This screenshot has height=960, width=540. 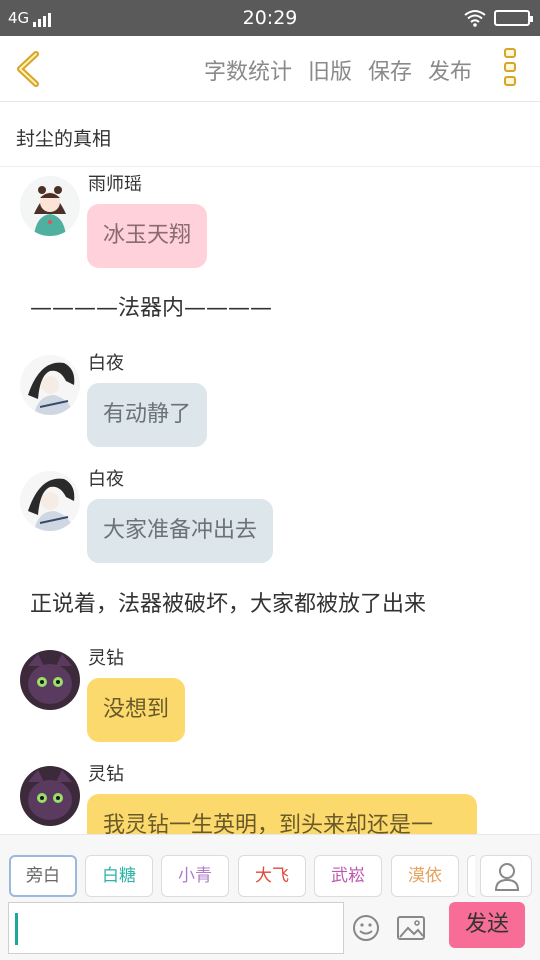 What do you see at coordinates (248, 70) in the screenshot?
I see `word-count-button: 字数统计` at bounding box center [248, 70].